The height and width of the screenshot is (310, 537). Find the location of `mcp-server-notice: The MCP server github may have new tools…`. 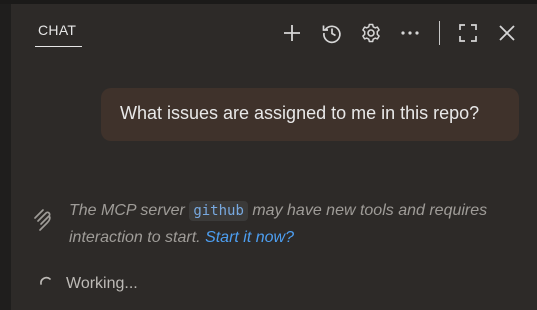

mcp-server-notice: The MCP server github may have new tools… is located at coordinates (279, 224).